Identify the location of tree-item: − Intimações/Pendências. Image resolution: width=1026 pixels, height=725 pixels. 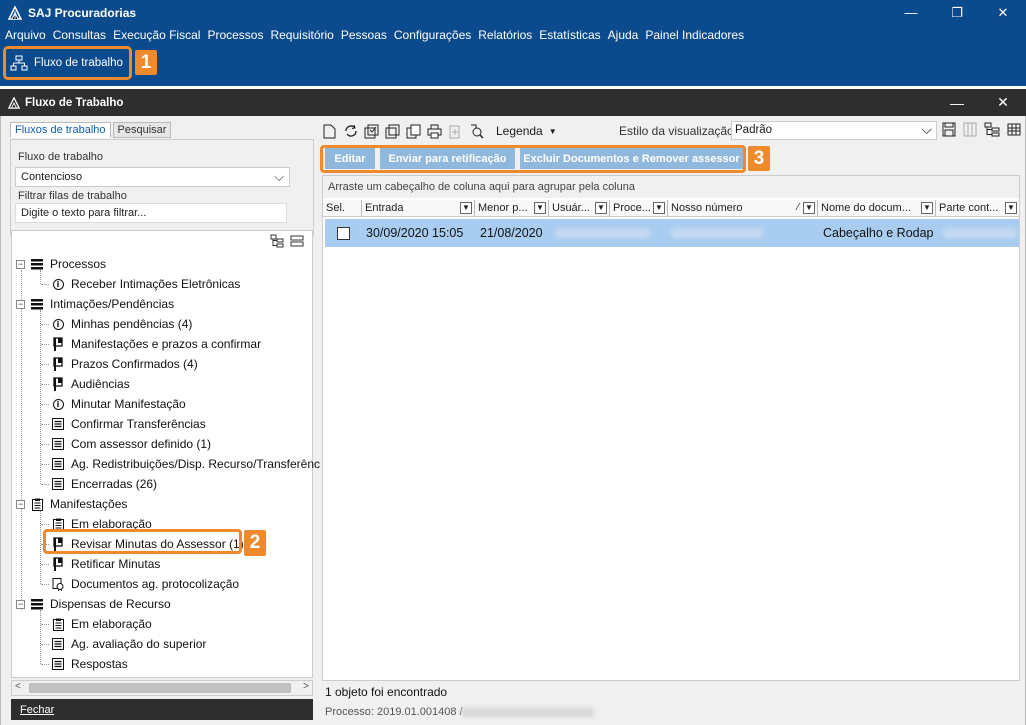
(95, 304).